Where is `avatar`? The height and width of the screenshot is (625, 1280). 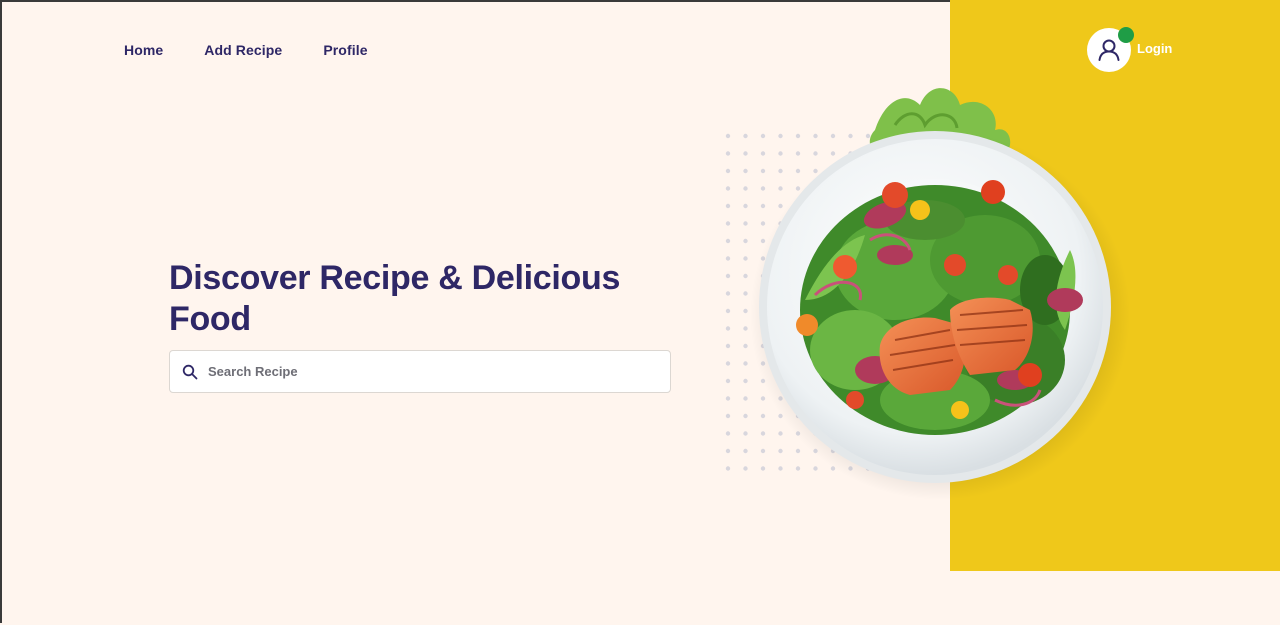
avatar is located at coordinates (1110, 49).